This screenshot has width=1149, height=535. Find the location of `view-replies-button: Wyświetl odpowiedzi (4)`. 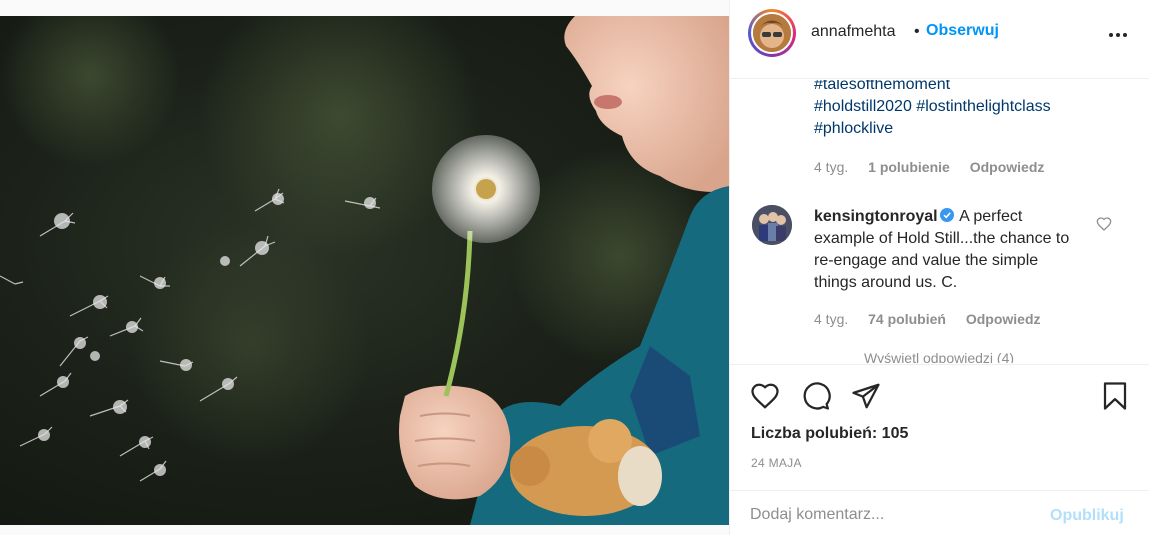

view-replies-button: Wyświetl odpowiedzi (4) is located at coordinates (939, 356).